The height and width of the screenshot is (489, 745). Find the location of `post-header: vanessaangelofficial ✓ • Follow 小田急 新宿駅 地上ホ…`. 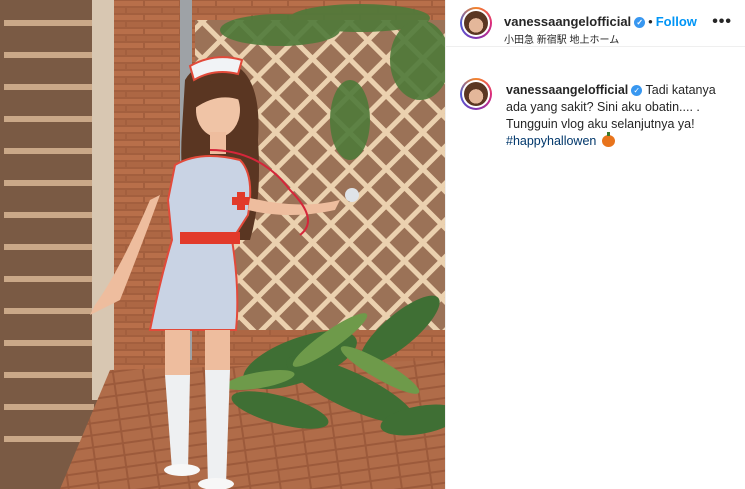

post-header: vanessaangelofficial ✓ • Follow 小田急 新宿駅 地上ホ… is located at coordinates (595, 23).